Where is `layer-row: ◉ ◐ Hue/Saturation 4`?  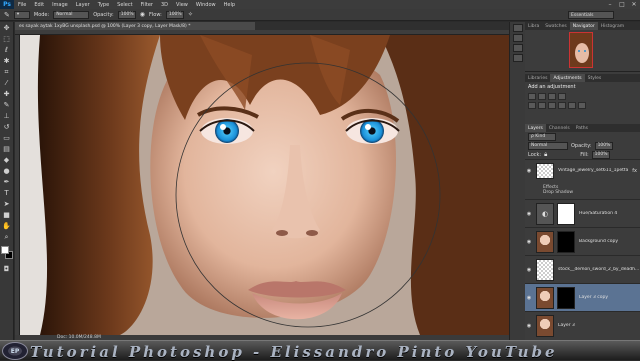
layer-row: ◉ ◐ Hue/Saturation 4 is located at coordinates (582, 213).